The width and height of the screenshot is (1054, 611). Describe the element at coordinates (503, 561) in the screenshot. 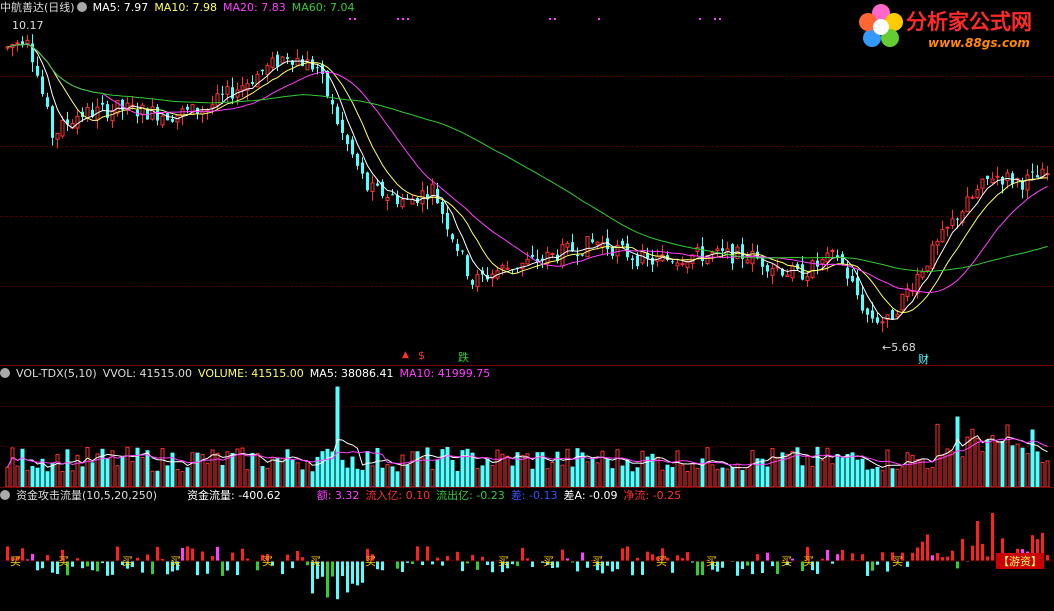

I see `buy-signal-label: 买` at that location.